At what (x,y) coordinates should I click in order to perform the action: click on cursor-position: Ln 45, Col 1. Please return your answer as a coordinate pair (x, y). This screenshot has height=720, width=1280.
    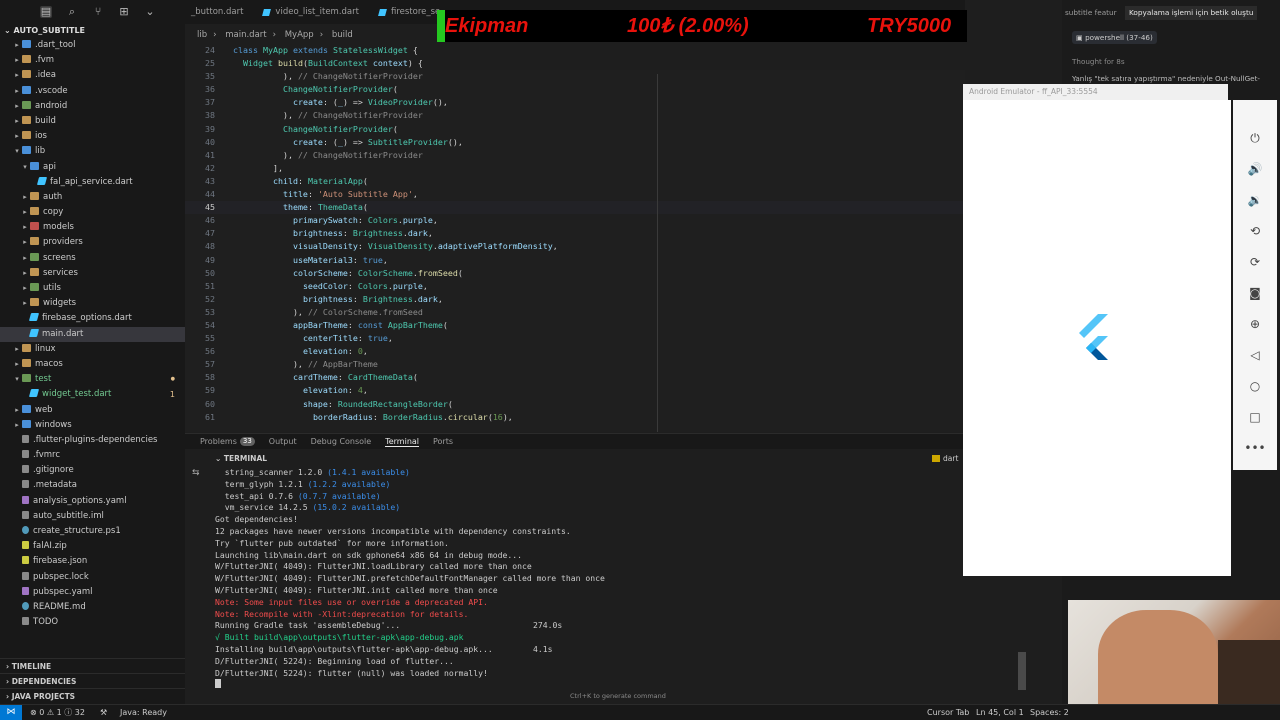
    Looking at the image, I should click on (1000, 712).